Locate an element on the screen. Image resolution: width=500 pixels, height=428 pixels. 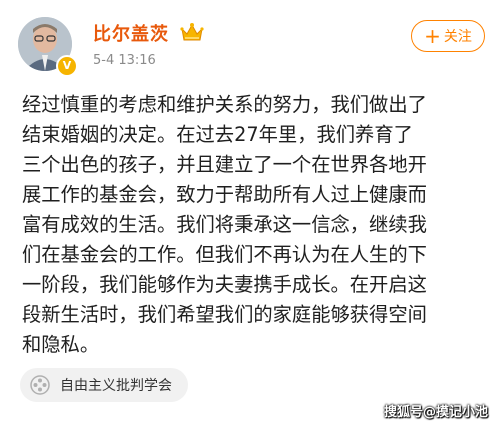
watermark: 搜狐号@摸记小池 is located at coordinates (435, 412).